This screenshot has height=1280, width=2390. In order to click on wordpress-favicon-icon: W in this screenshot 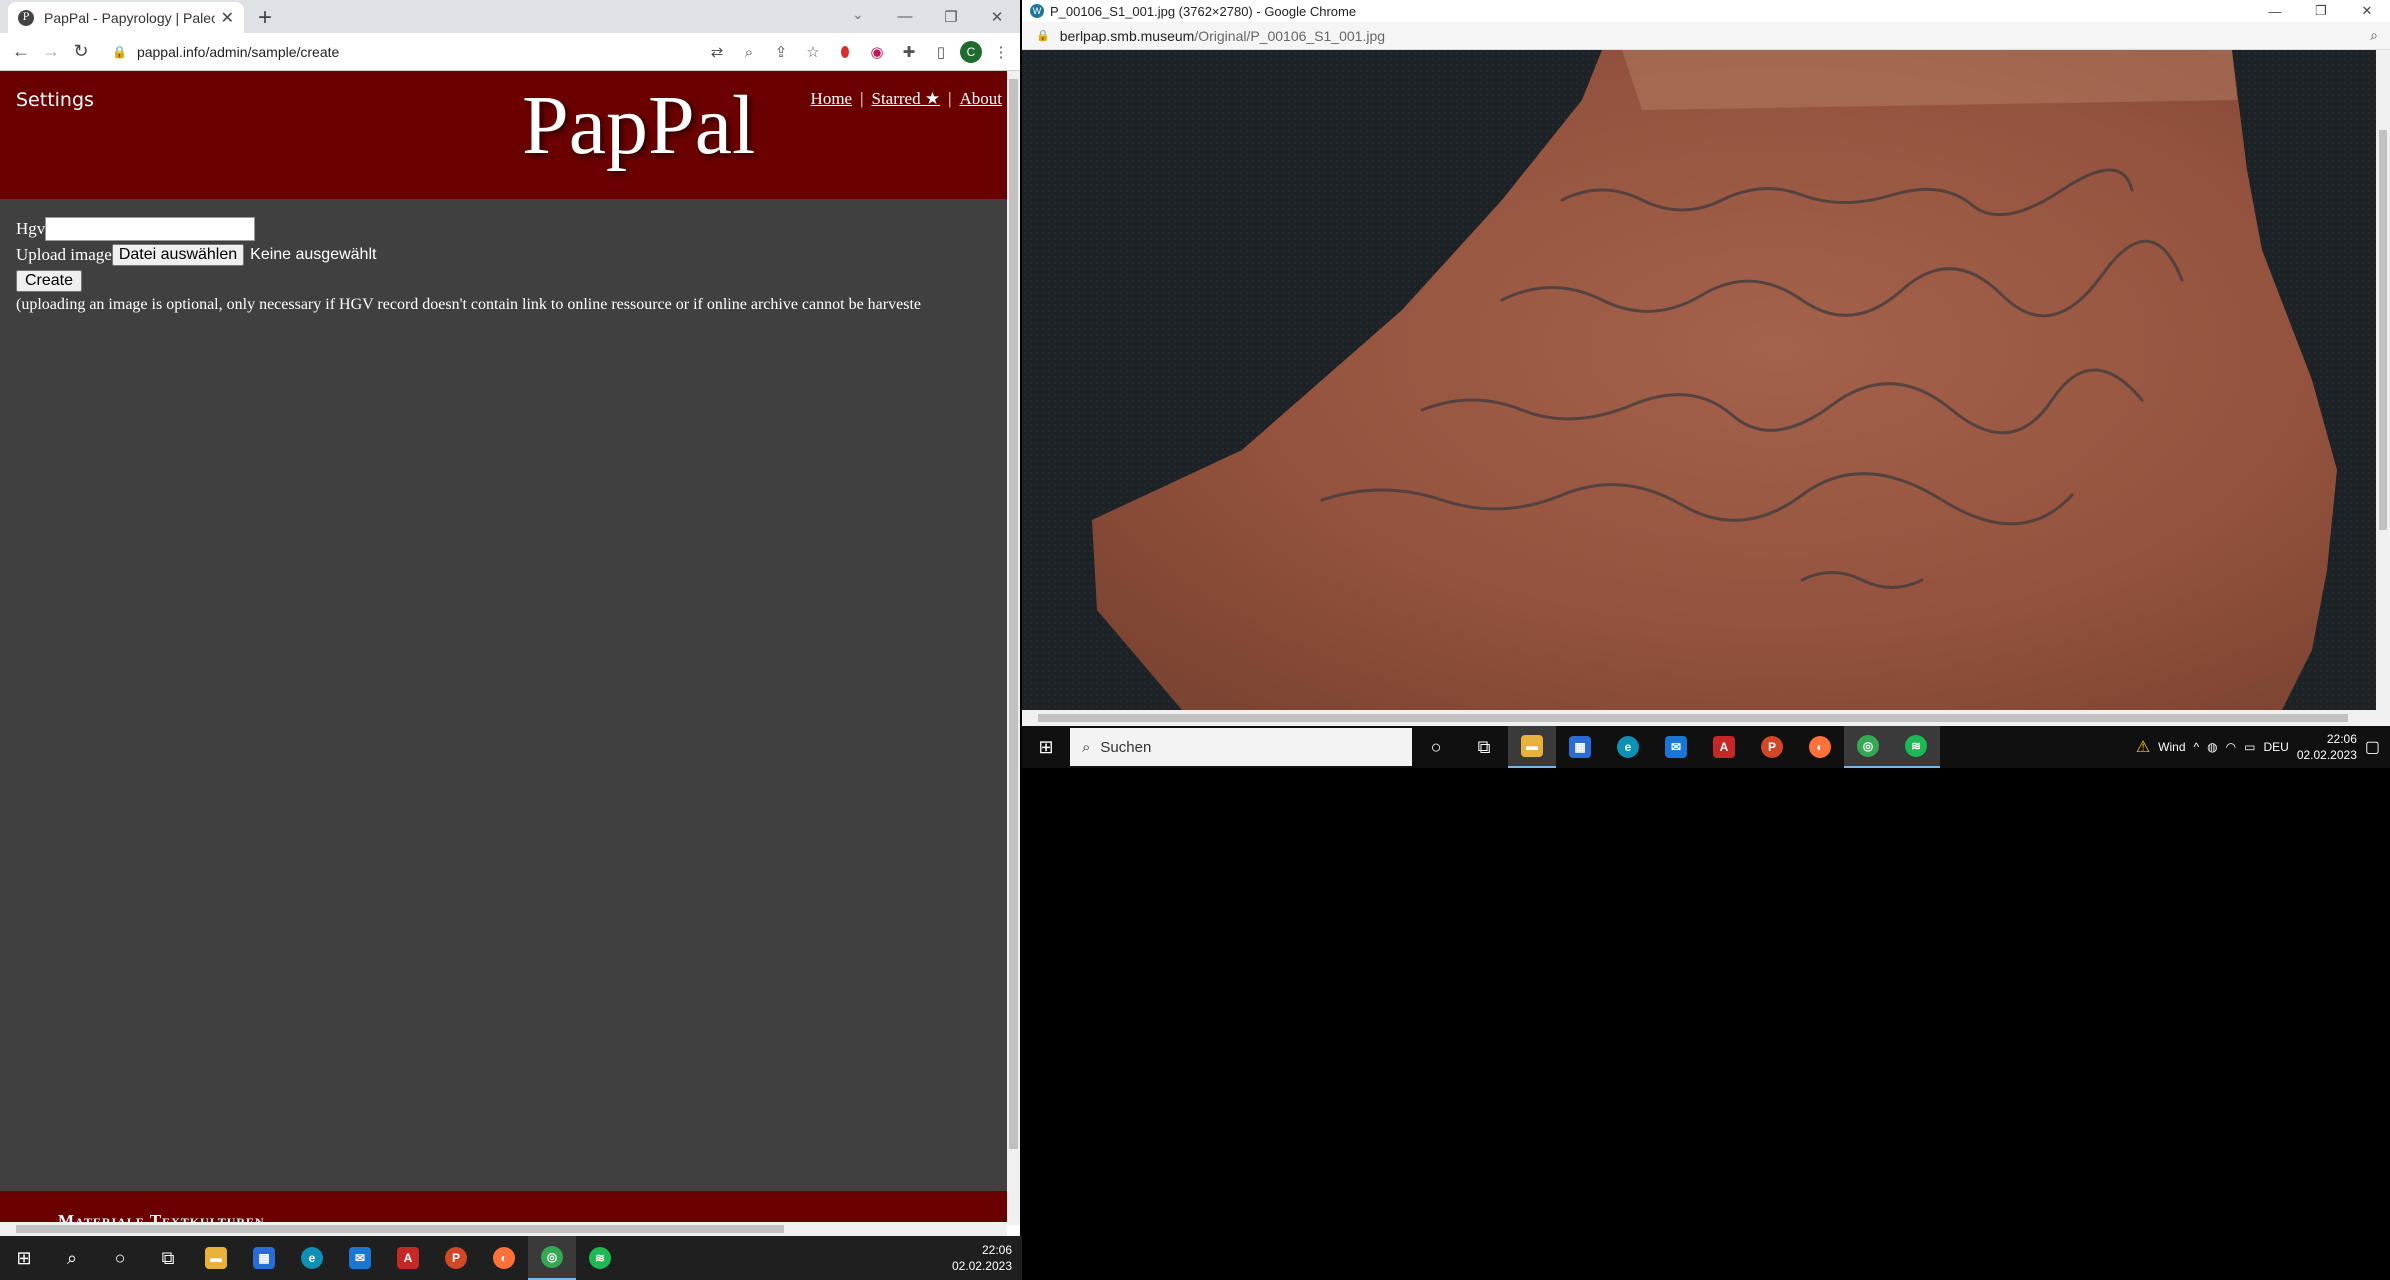, I will do `click(1037, 11)`.